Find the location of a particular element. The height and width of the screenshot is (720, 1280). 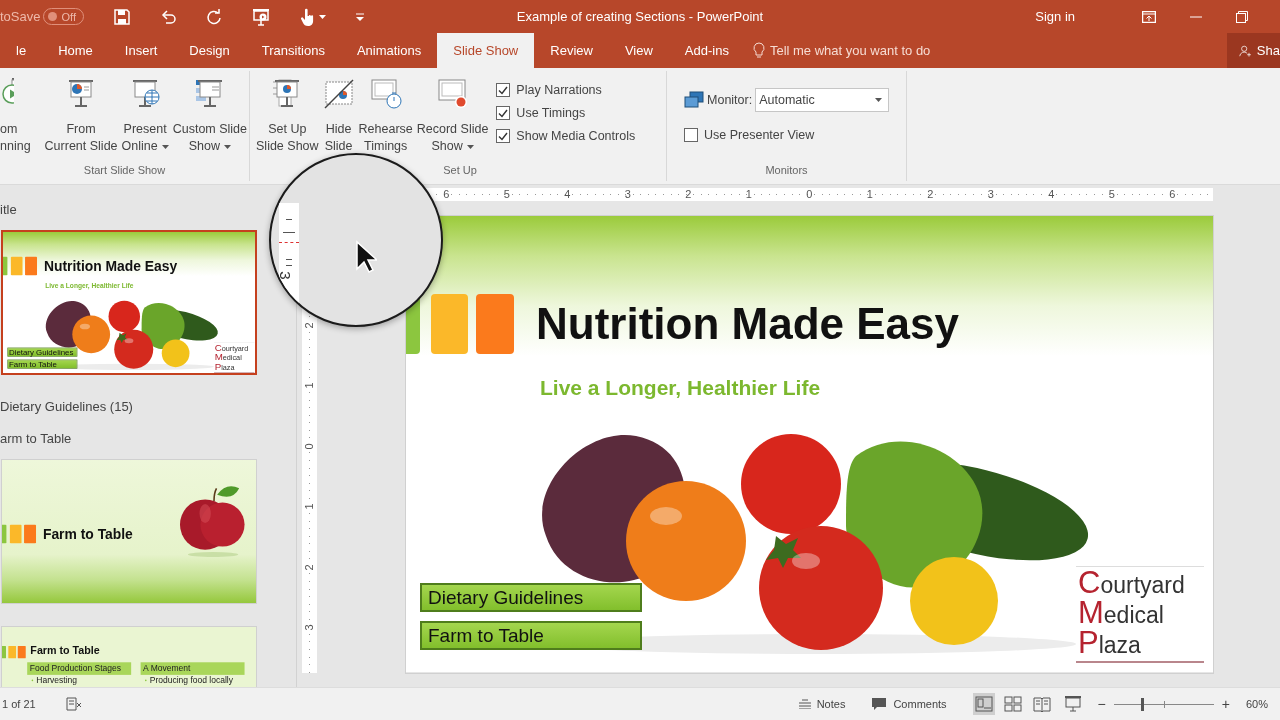

normal-view-icon is located at coordinates (983, 704).